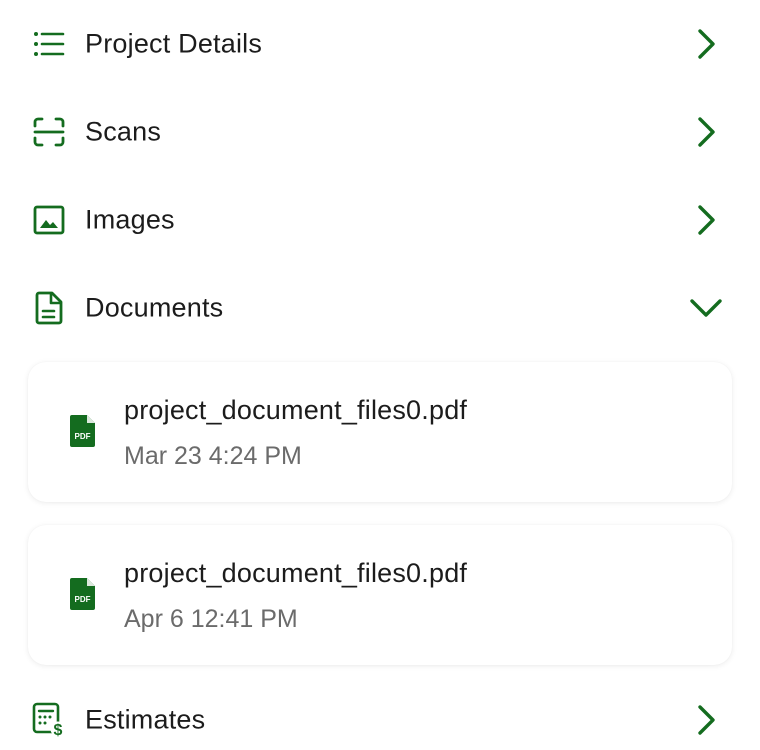  Describe the element at coordinates (49, 308) in the screenshot. I see `document-icon` at that location.